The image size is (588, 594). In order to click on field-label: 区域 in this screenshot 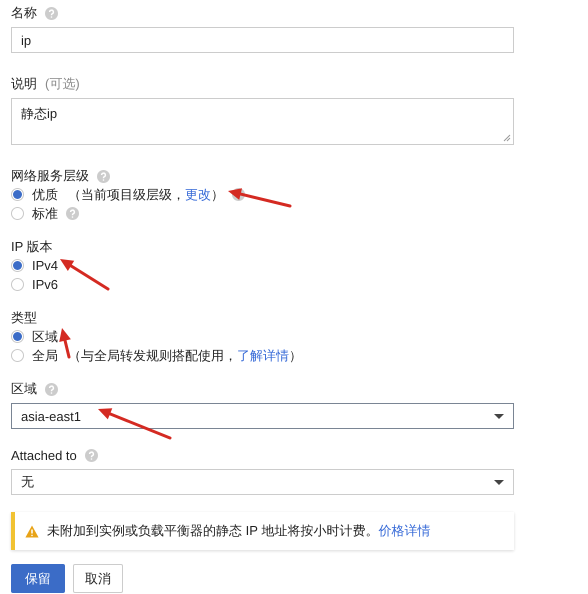, I will do `click(24, 389)`.